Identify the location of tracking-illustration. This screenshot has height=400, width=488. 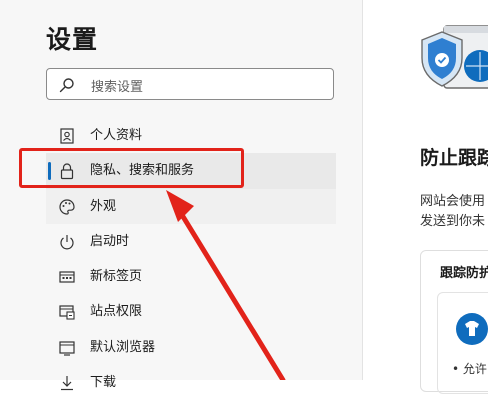
(454, 57).